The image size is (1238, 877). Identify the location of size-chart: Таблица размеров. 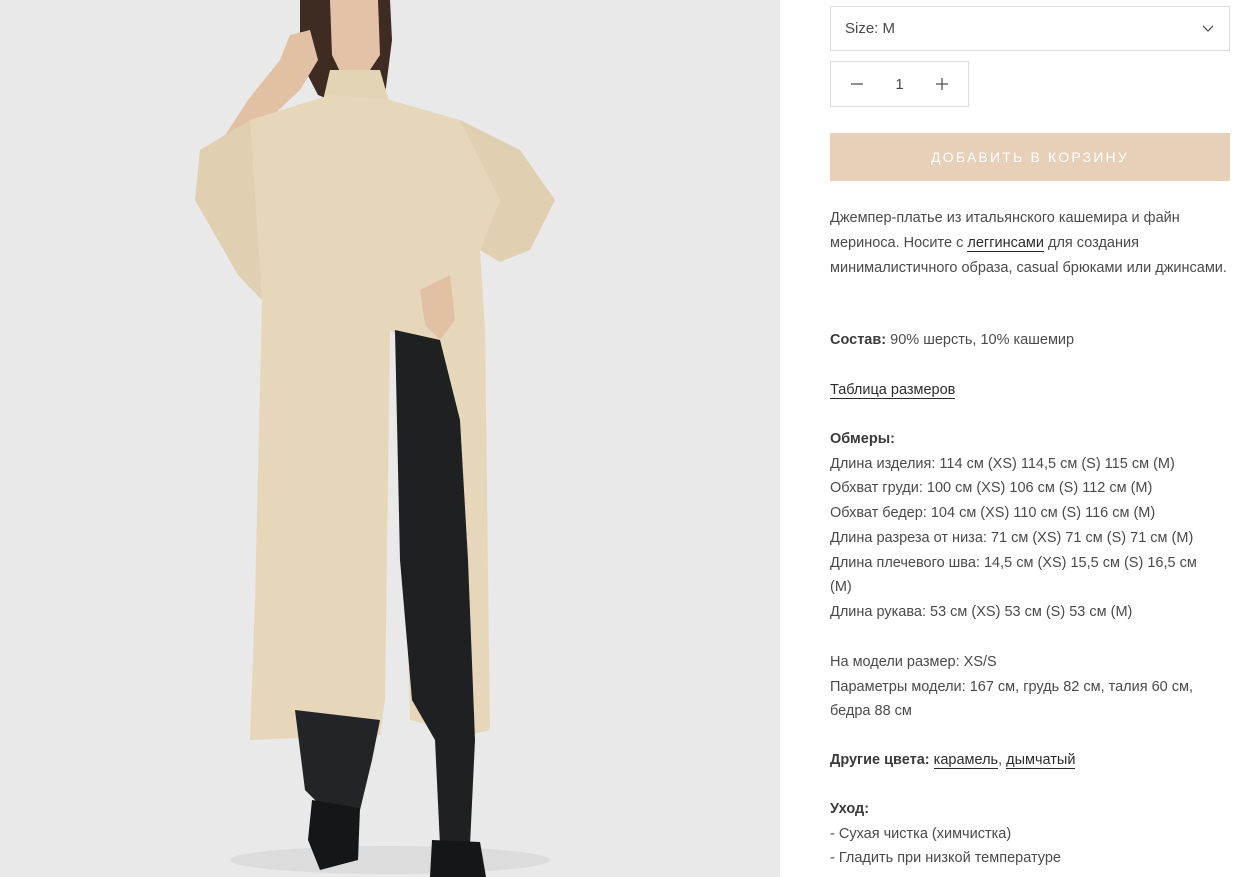
(1030, 390).